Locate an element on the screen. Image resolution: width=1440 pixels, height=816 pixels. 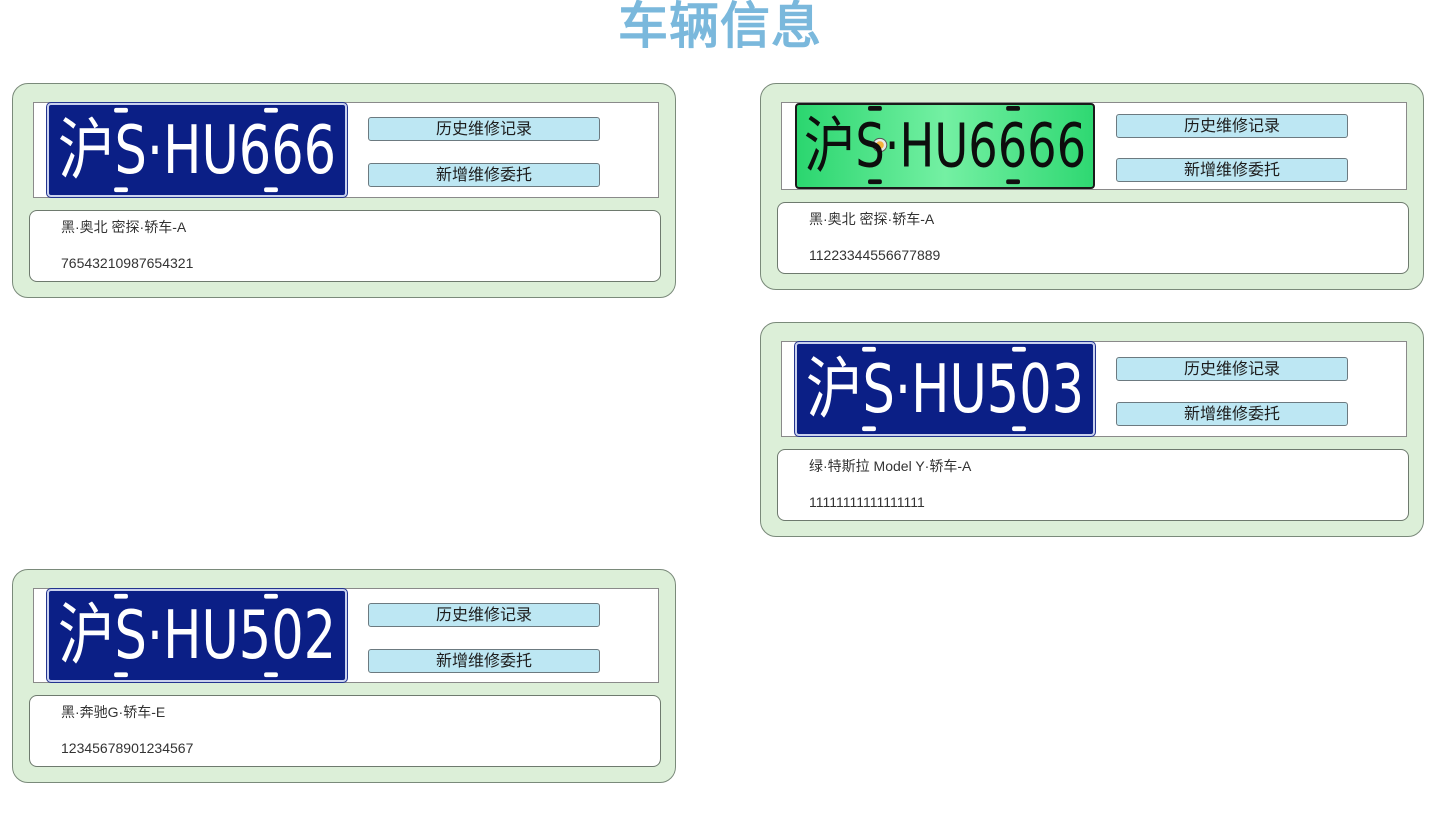
plate-number: 沪S·HU503 is located at coordinates (945, 390).